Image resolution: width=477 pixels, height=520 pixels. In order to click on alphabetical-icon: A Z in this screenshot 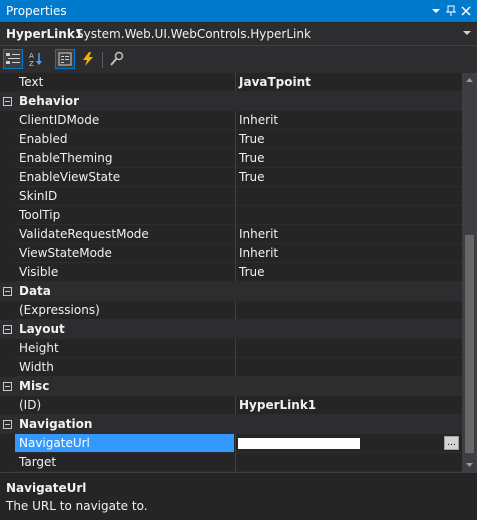, I will do `click(36, 59)`.